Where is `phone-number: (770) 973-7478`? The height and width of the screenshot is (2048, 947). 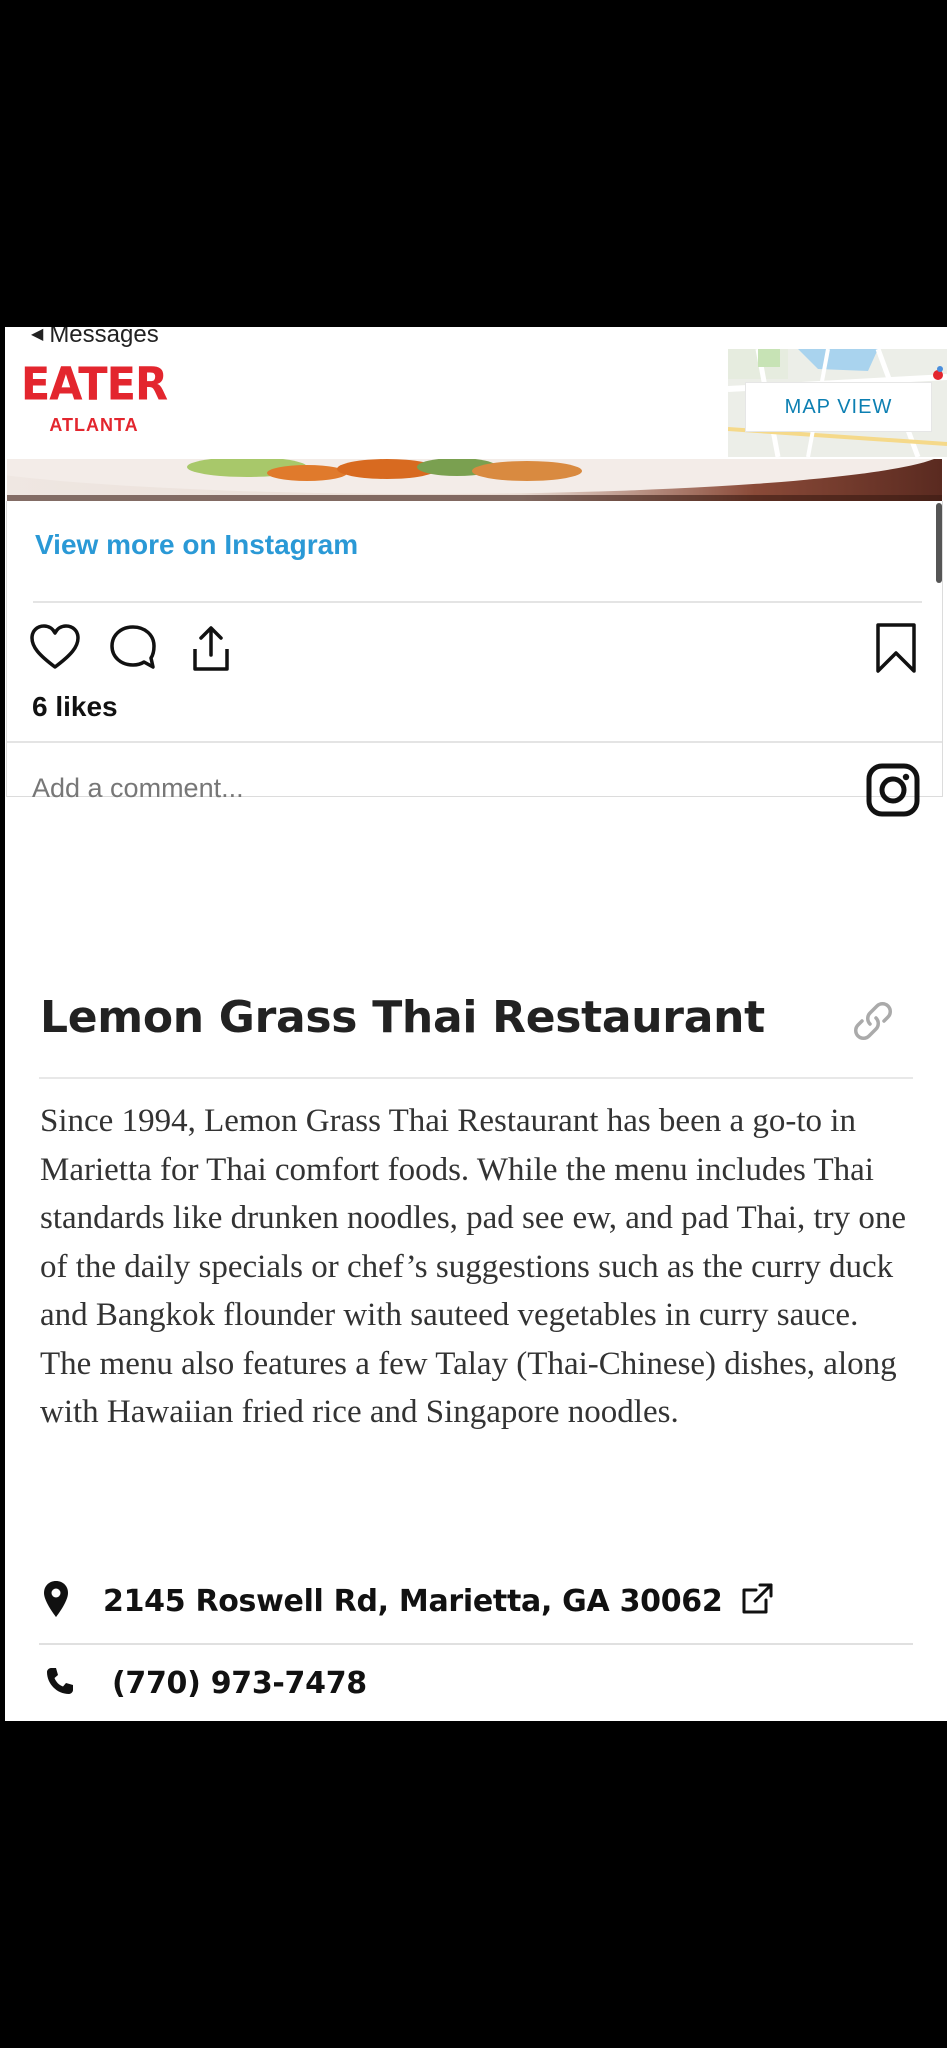 phone-number: (770) 973-7478 is located at coordinates (239, 1683).